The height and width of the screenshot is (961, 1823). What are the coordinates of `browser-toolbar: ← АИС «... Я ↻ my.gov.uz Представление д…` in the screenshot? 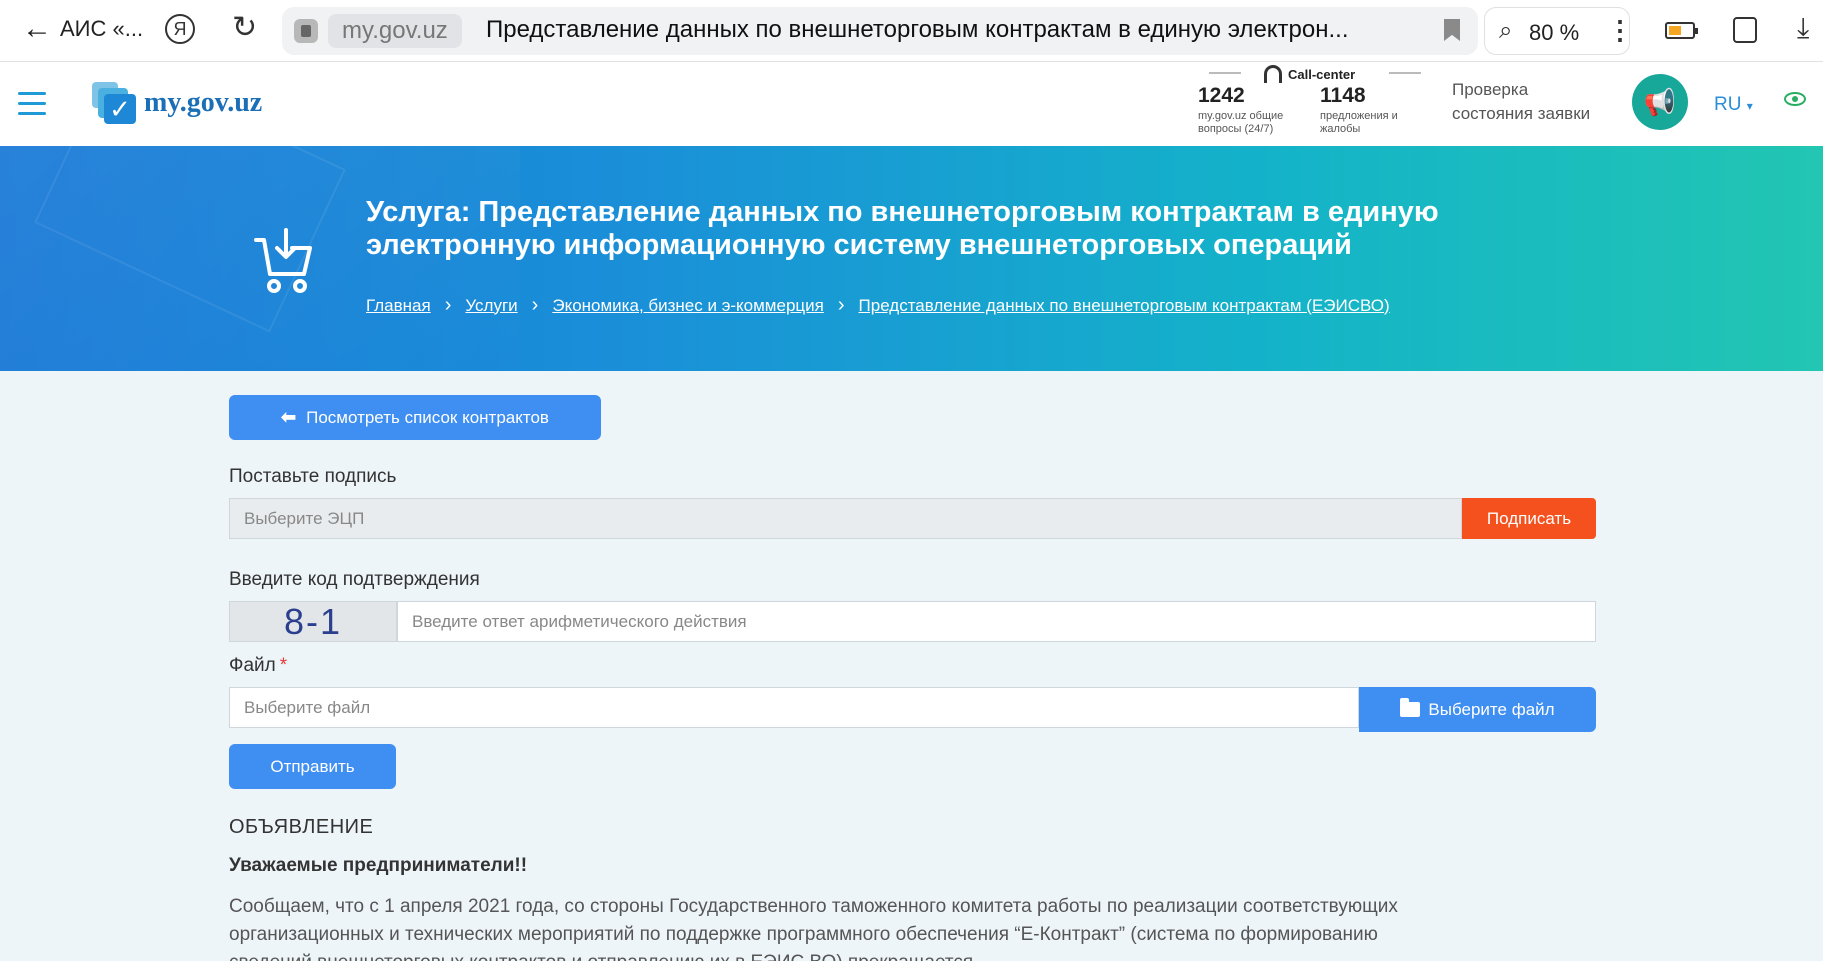 It's located at (911, 31).